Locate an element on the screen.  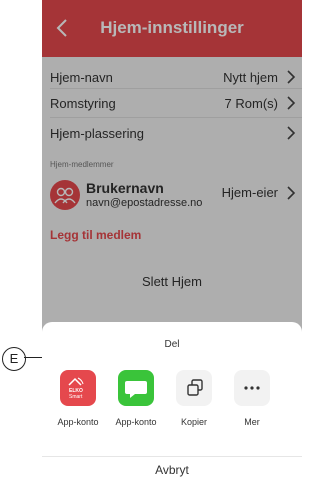
share-app-messages: App-konto is located at coordinates (136, 398).